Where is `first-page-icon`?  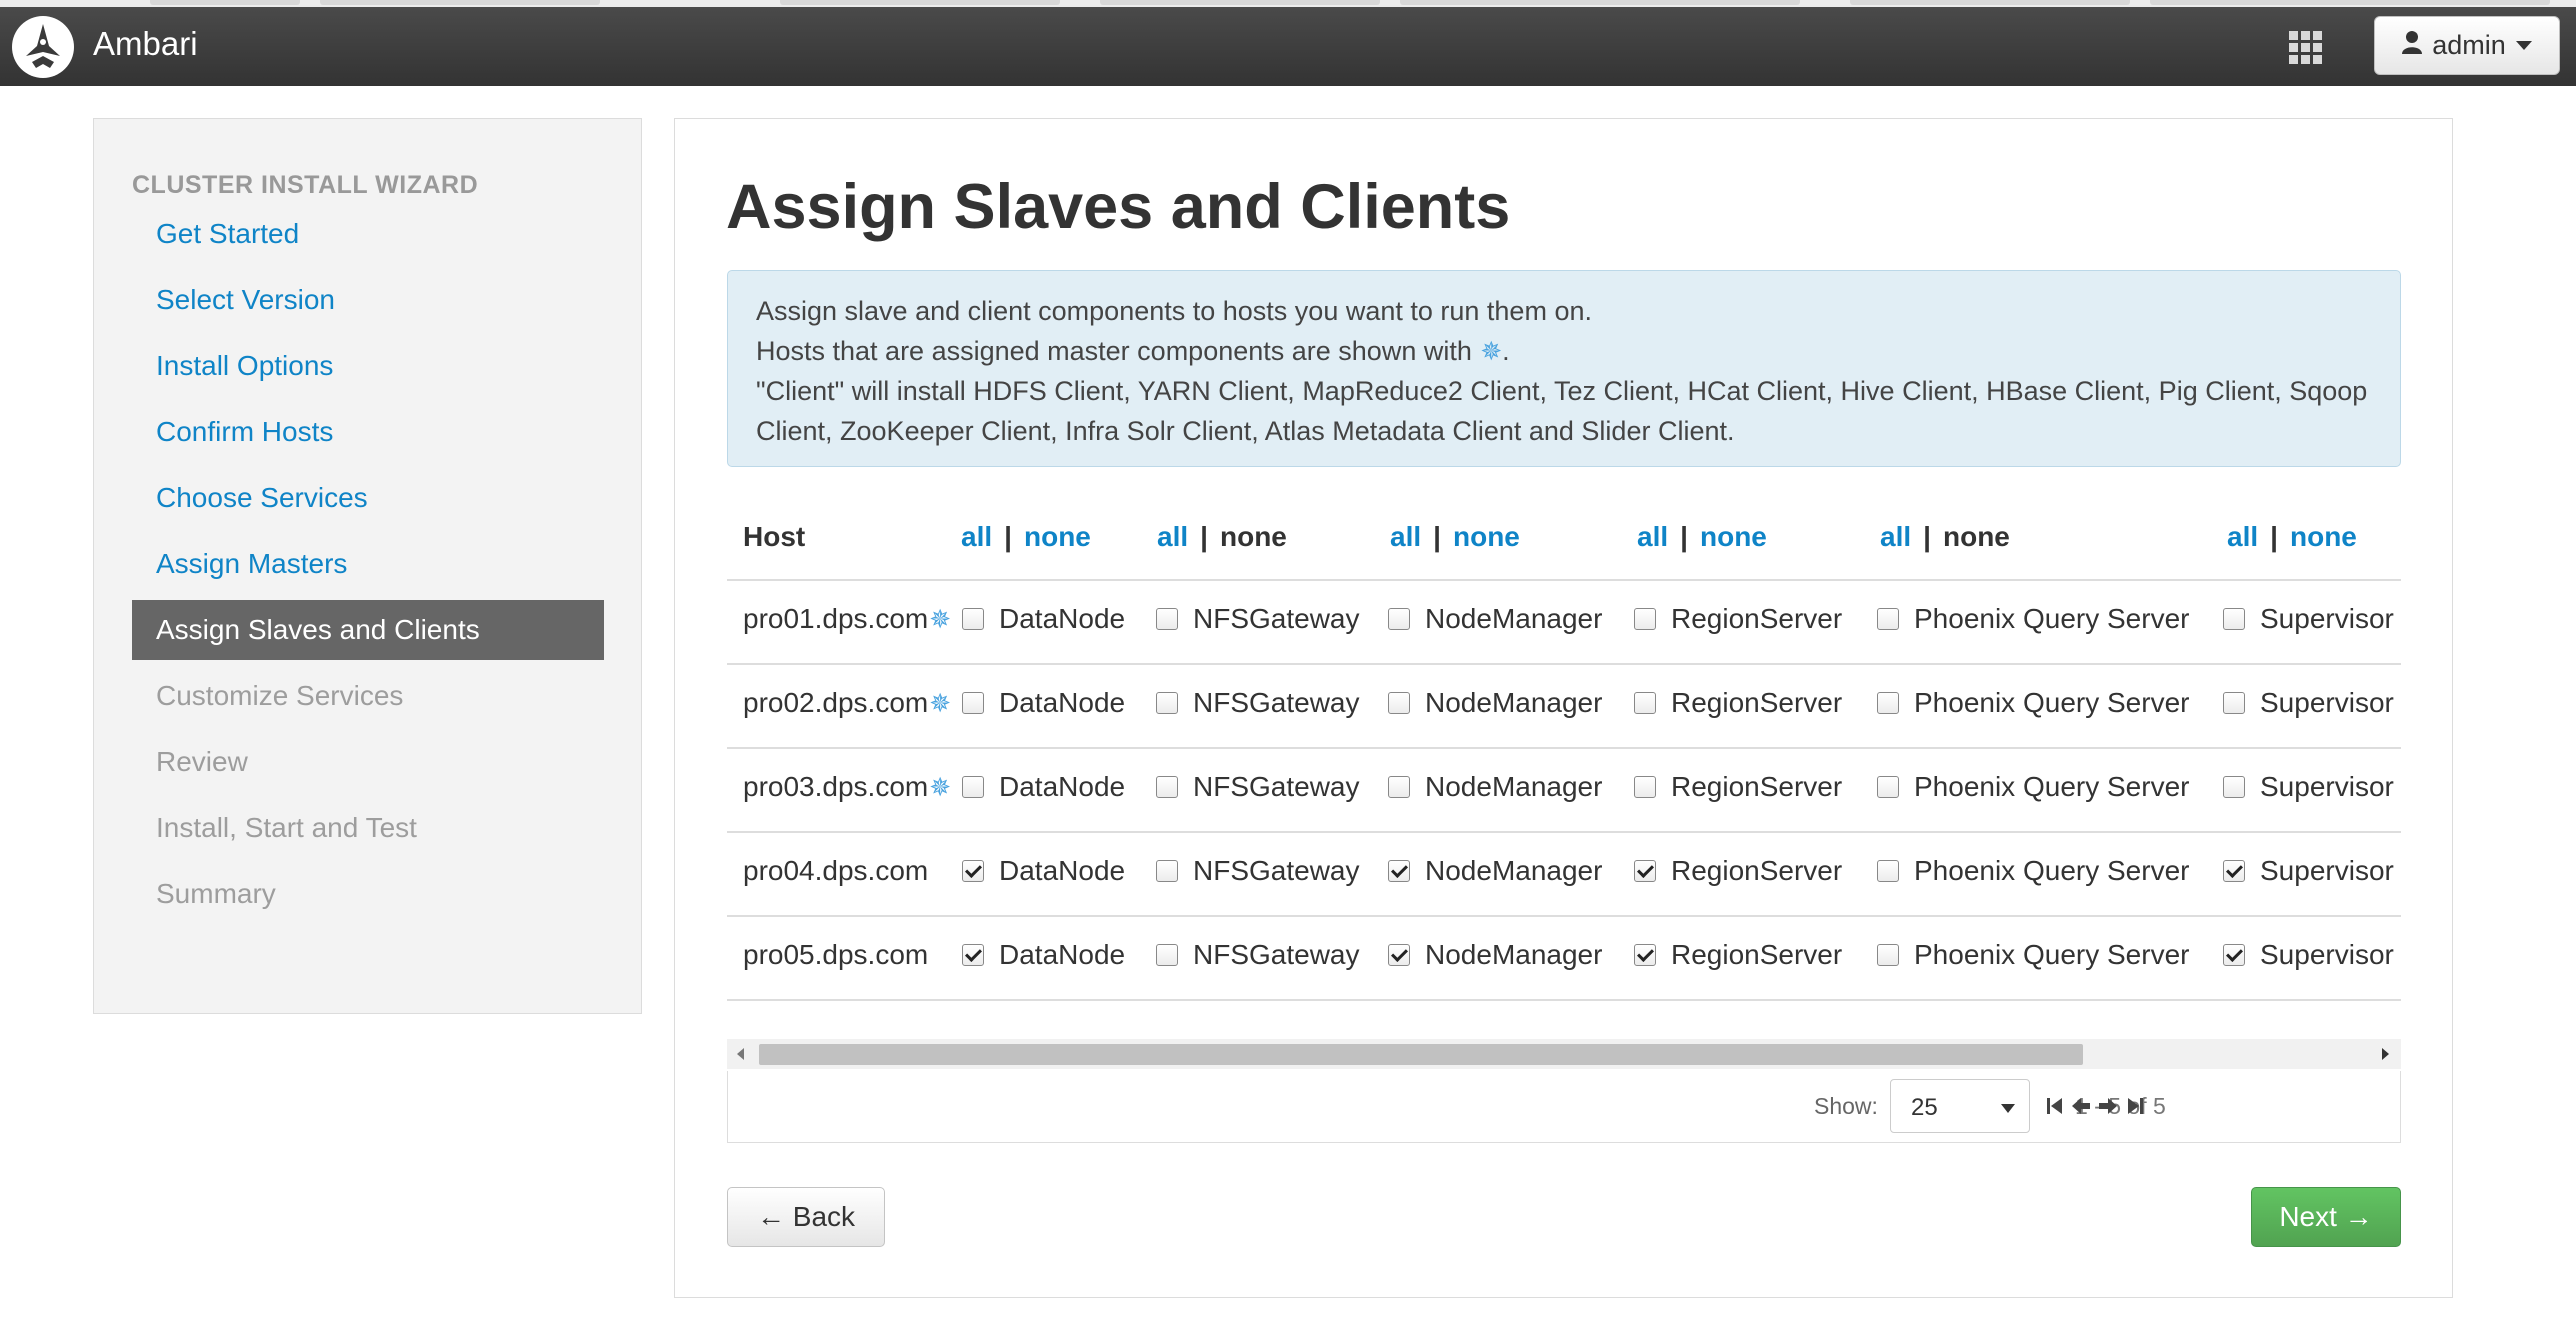
first-page-icon is located at coordinates (2055, 1106).